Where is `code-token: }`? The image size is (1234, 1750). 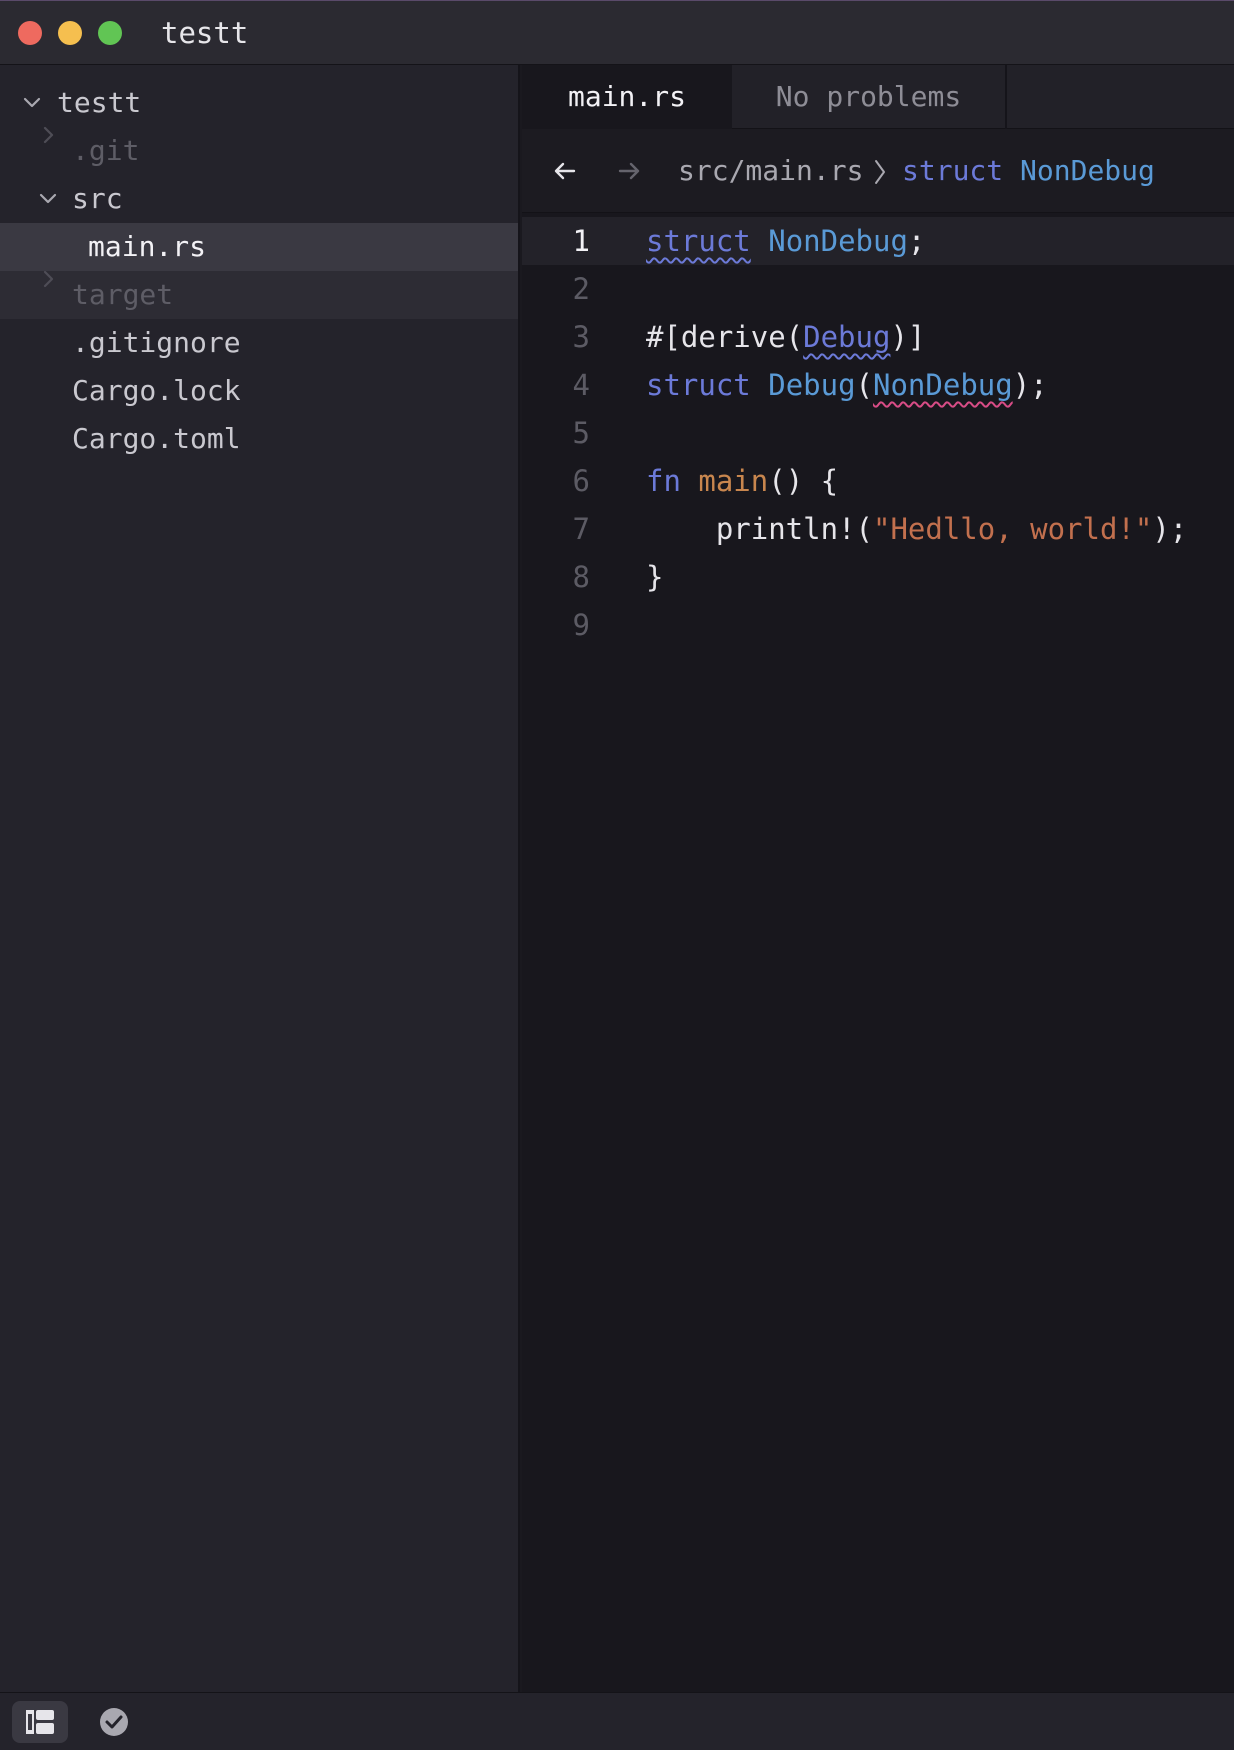
code-token: } is located at coordinates (655, 577).